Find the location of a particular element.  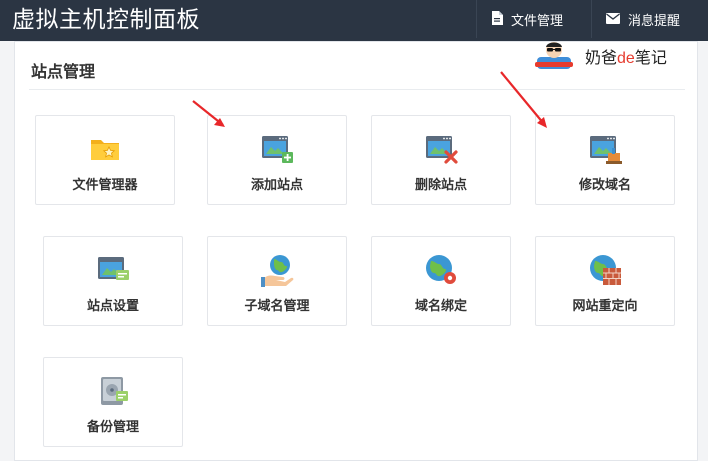

site-add-icon is located at coordinates (277, 149).